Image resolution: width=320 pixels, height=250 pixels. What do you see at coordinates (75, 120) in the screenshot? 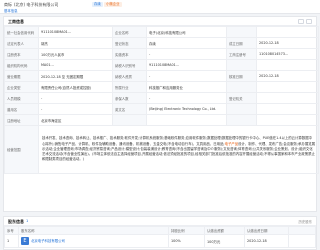
I see `field-value: 北京市海淀区` at bounding box center [75, 120].